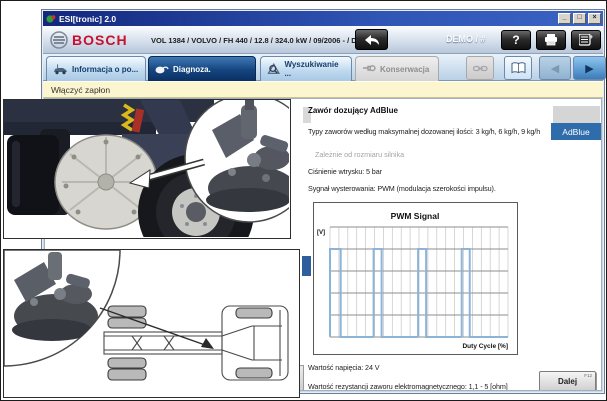  Describe the element at coordinates (594, 18) in the screenshot. I see `close-button: ×` at that location.